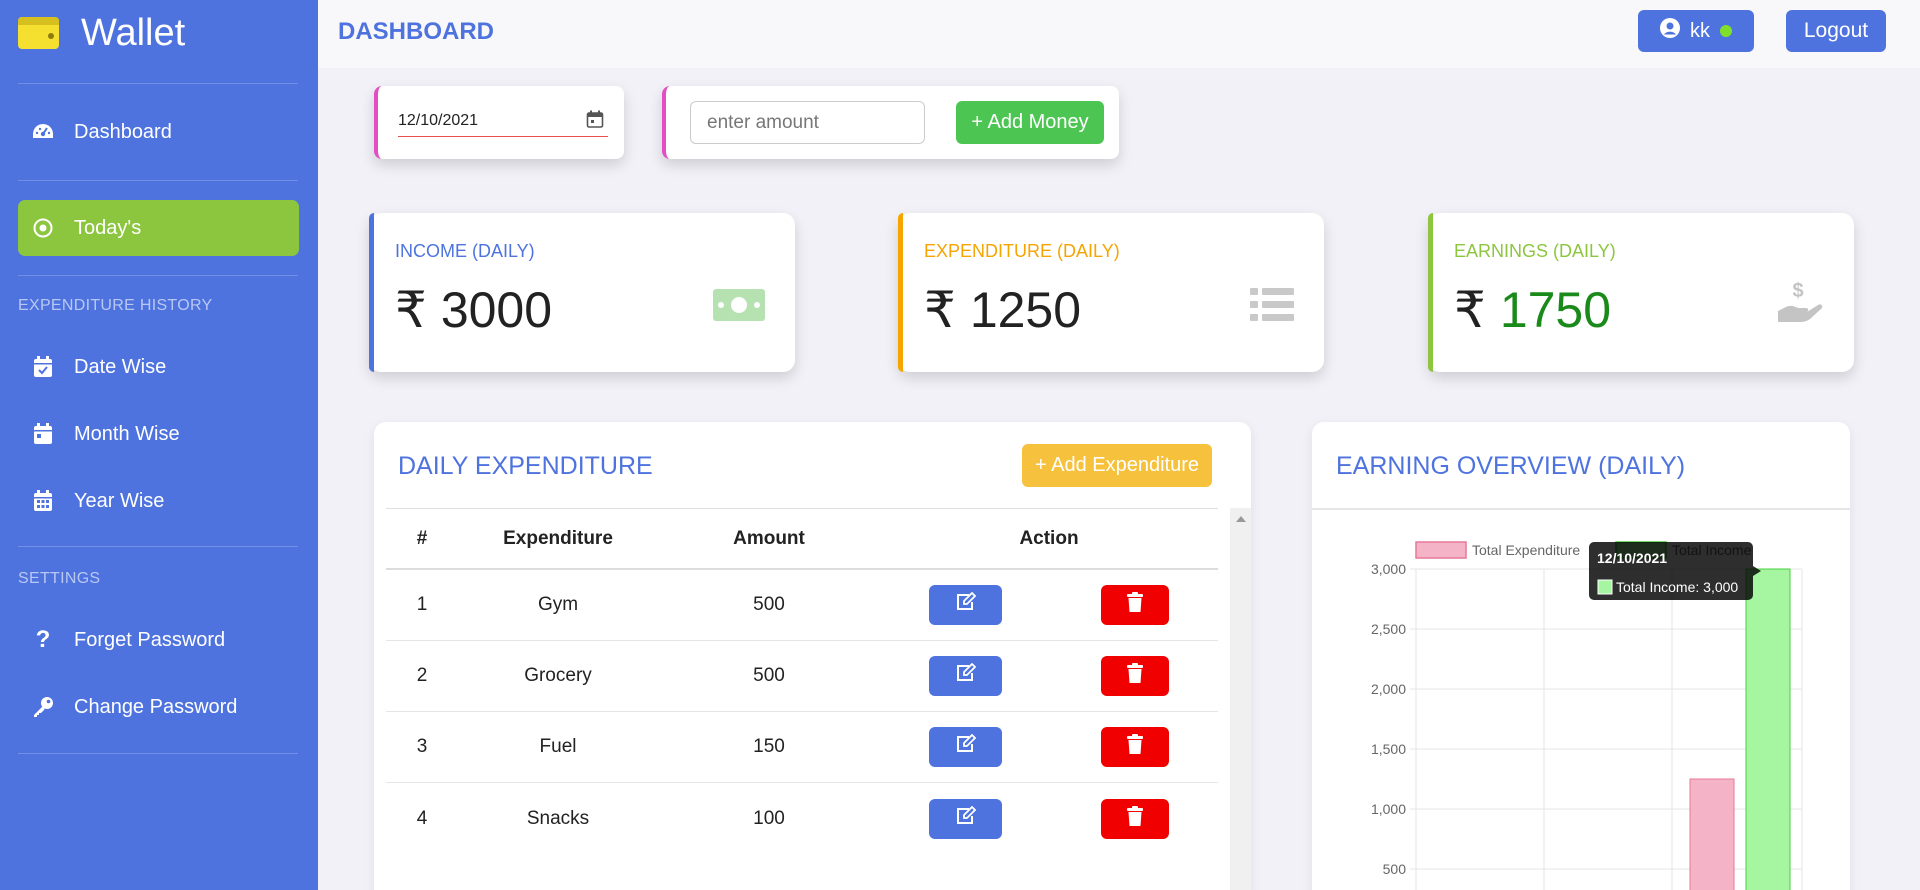  I want to click on add-money-card: enter amount + Add Money, so click(890, 122).